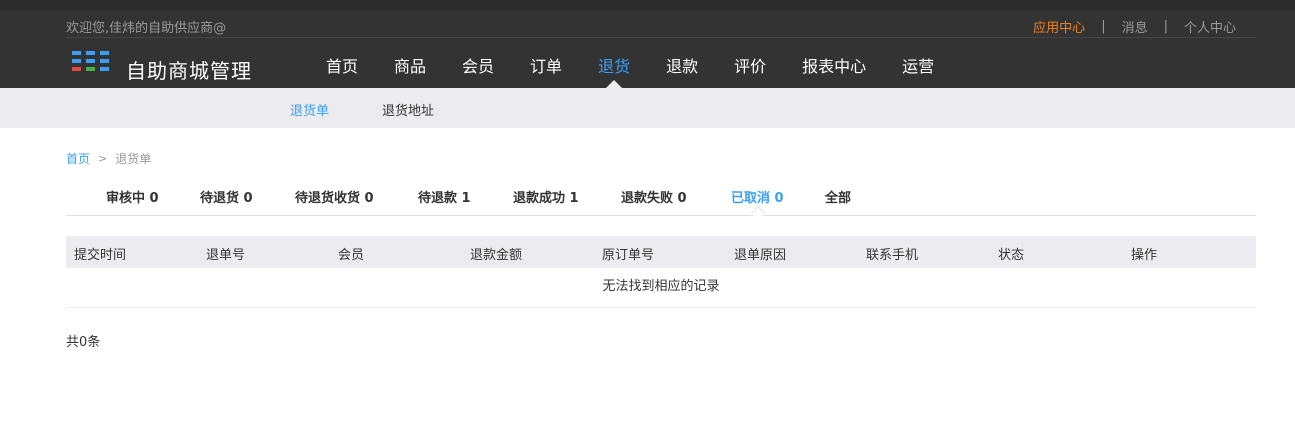 This screenshot has height=426, width=1295. I want to click on top-links: 应用中心 | 消息 | 个人中心, so click(1134, 26).